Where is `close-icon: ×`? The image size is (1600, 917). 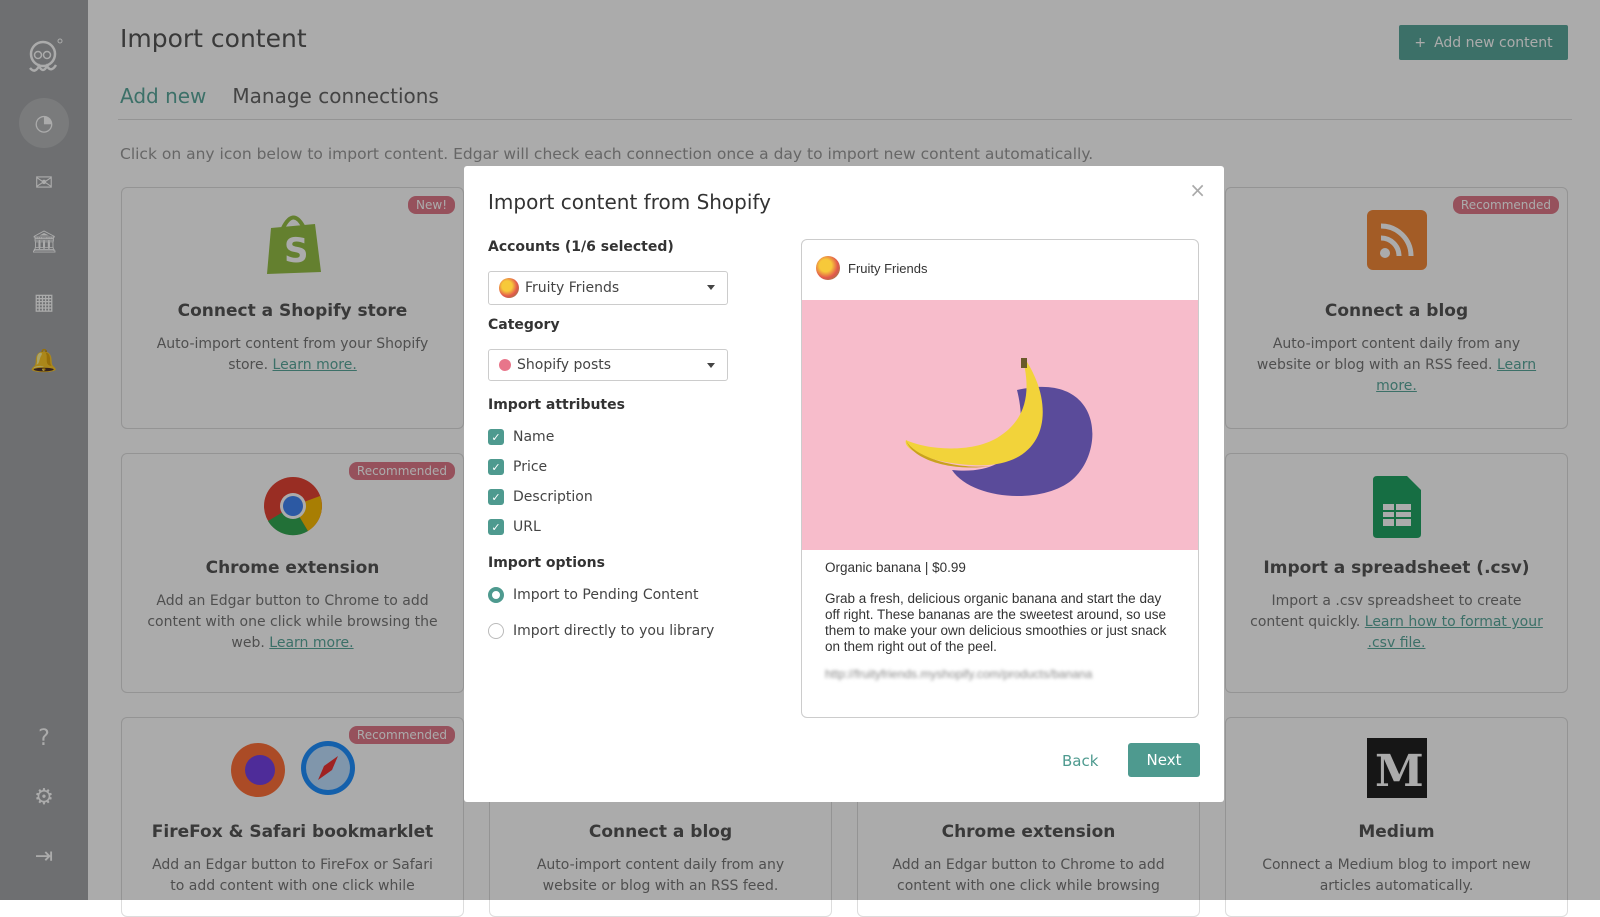
close-icon: × is located at coordinates (1197, 190).